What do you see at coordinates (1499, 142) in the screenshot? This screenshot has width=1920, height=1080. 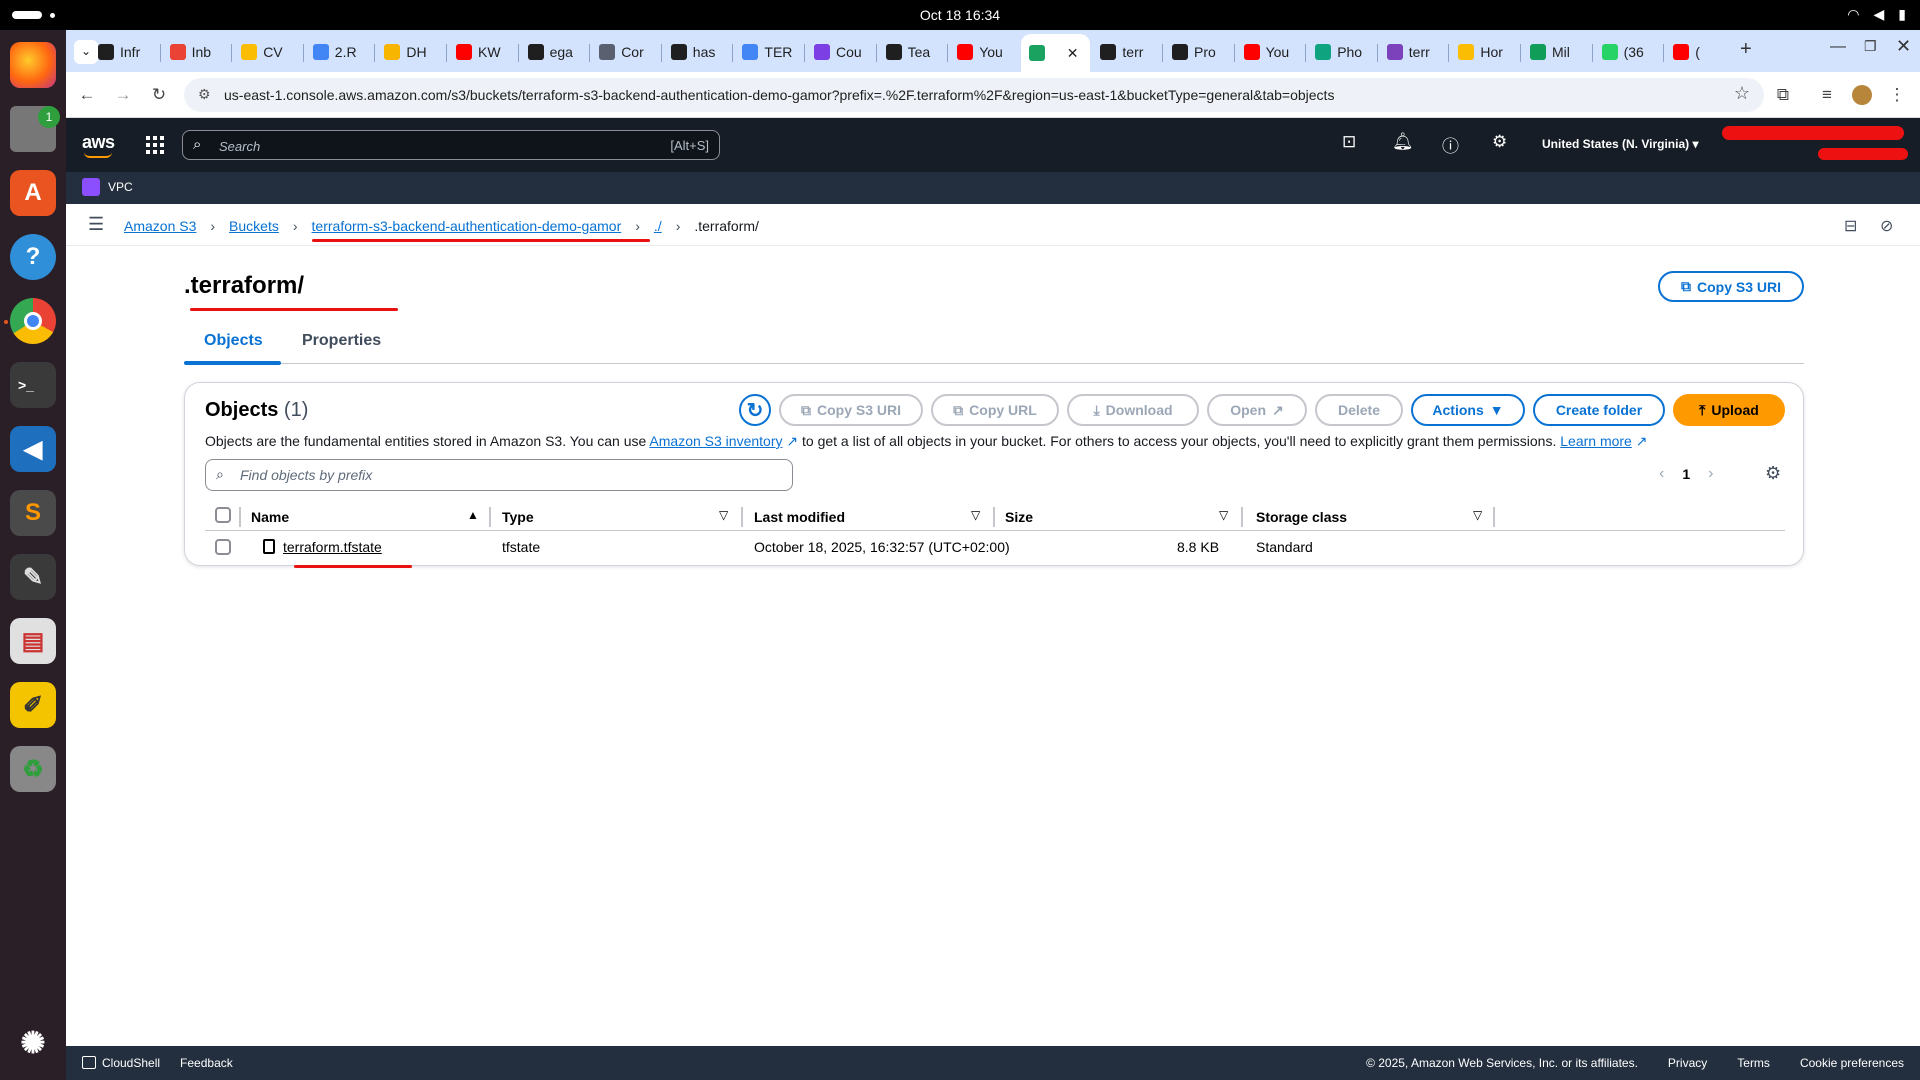 I see `settings-gear-icon: ⚙` at bounding box center [1499, 142].